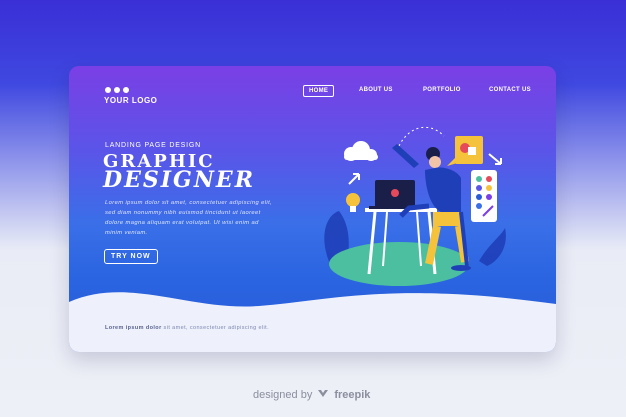 The height and width of the screenshot is (417, 626). What do you see at coordinates (323, 394) in the screenshot?
I see `freepik-logo-icon` at bounding box center [323, 394].